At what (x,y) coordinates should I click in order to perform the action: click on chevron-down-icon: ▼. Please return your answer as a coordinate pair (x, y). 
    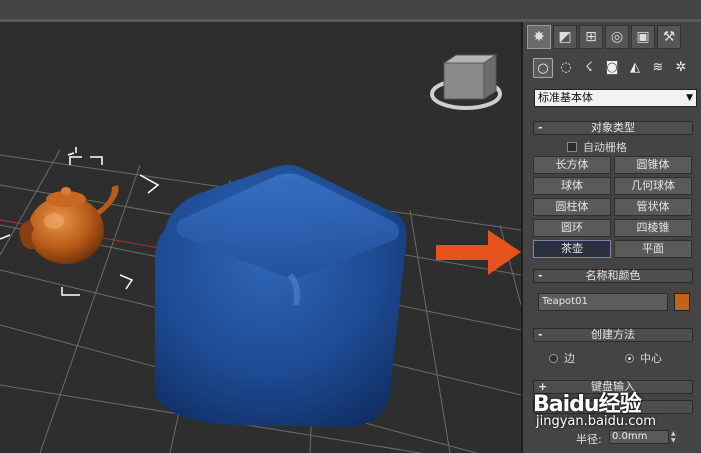
    Looking at the image, I should click on (689, 98).